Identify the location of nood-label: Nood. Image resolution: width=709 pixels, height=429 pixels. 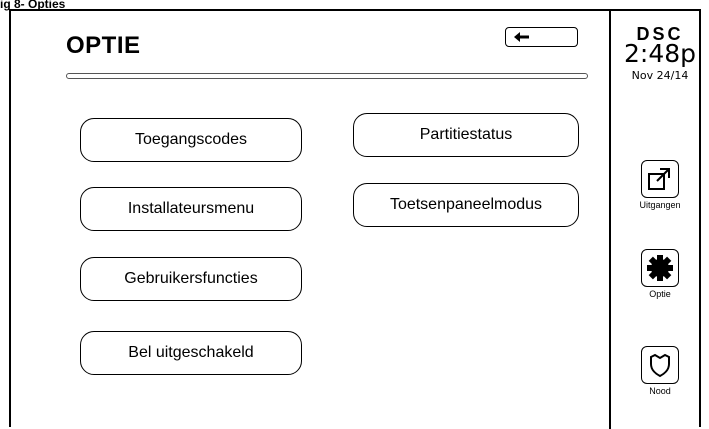
(660, 391).